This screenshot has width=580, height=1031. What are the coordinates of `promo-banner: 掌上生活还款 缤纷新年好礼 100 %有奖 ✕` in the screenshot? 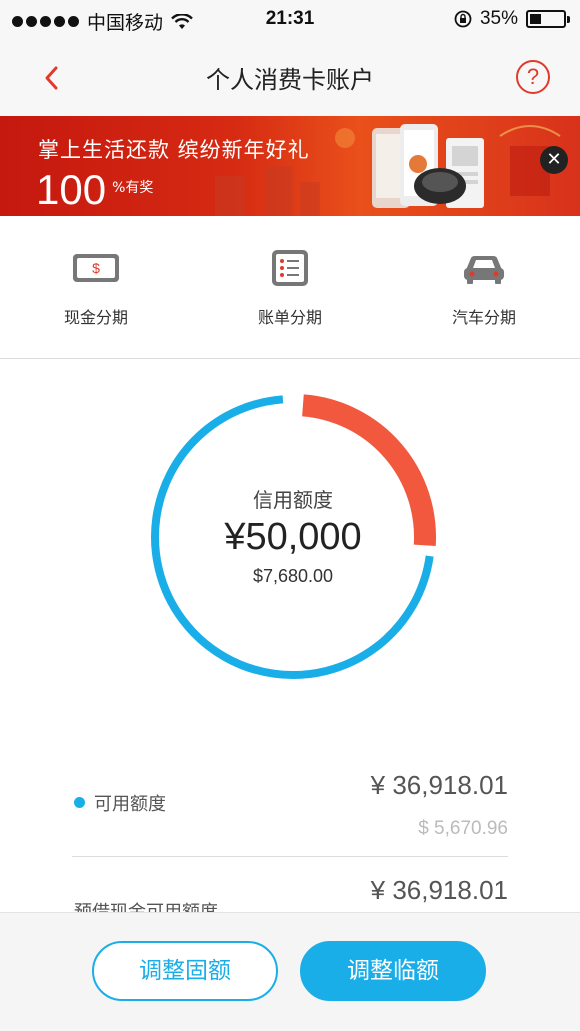 It's located at (290, 166).